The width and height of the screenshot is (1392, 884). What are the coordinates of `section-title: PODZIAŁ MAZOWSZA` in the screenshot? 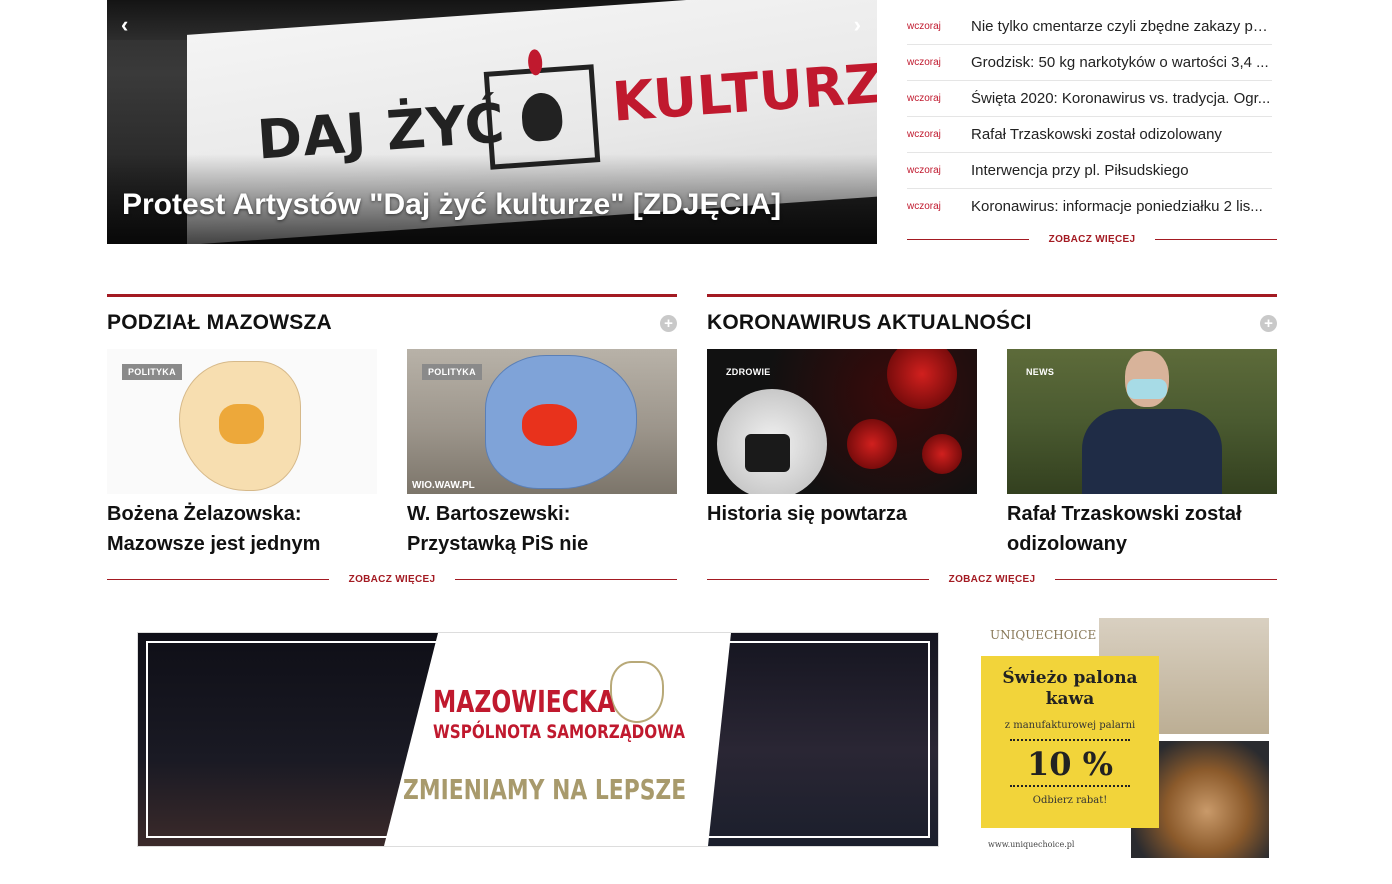 It's located at (219, 323).